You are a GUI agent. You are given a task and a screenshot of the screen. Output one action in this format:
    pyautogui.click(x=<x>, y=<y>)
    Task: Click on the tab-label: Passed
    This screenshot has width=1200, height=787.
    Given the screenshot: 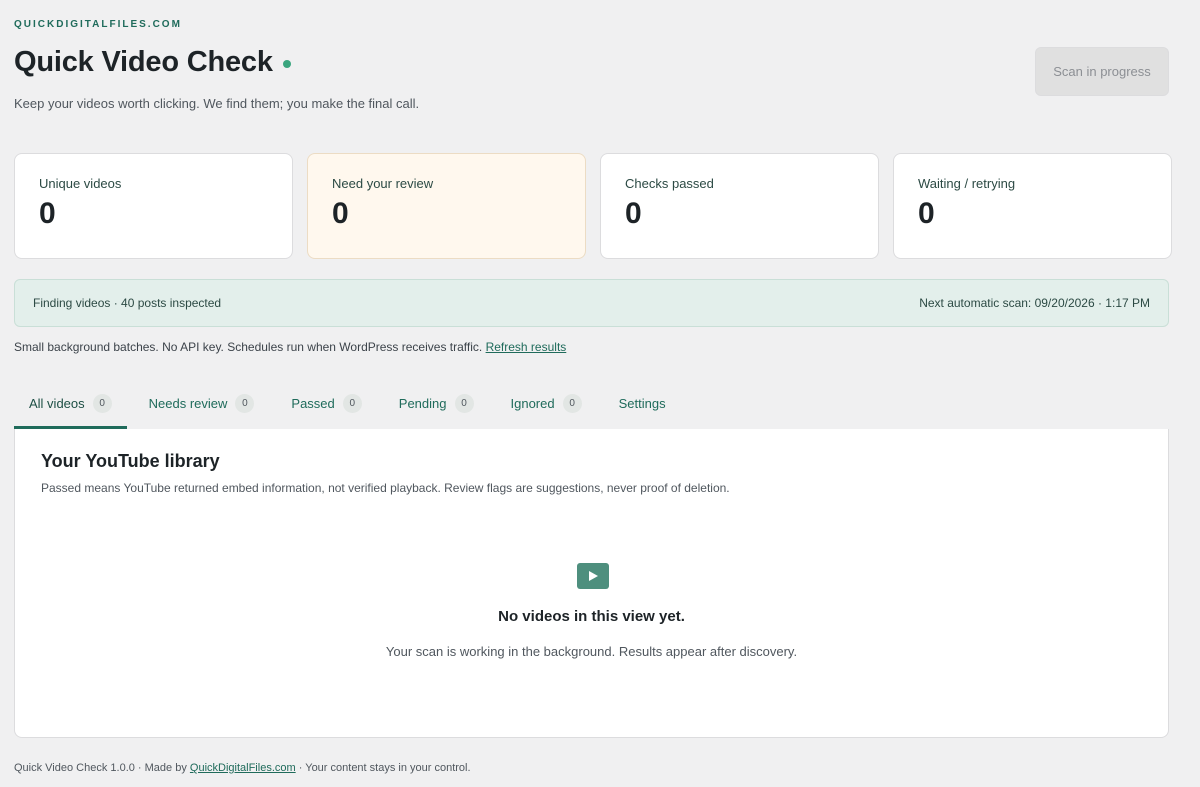 What is the action you would take?
    pyautogui.click(x=313, y=403)
    